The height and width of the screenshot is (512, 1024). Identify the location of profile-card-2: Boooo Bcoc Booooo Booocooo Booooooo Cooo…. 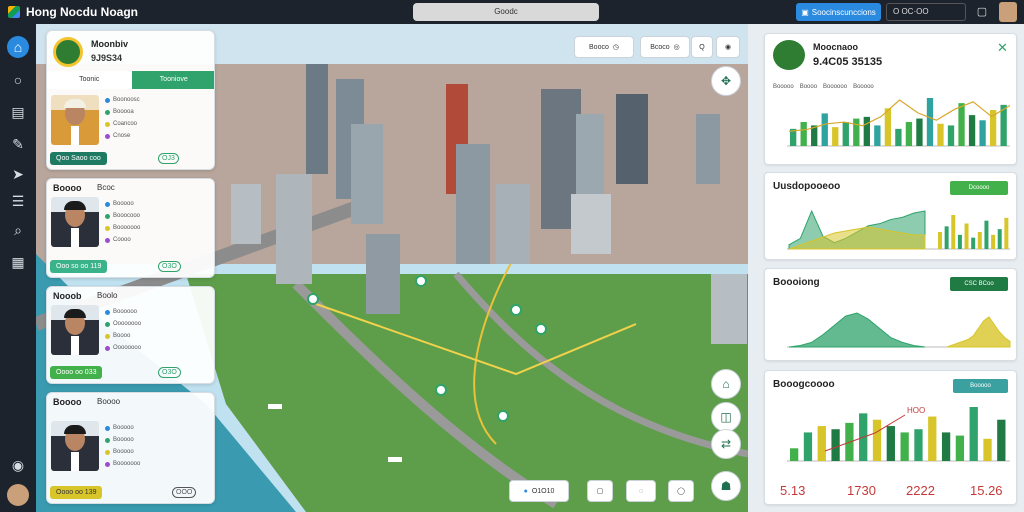
(130, 228).